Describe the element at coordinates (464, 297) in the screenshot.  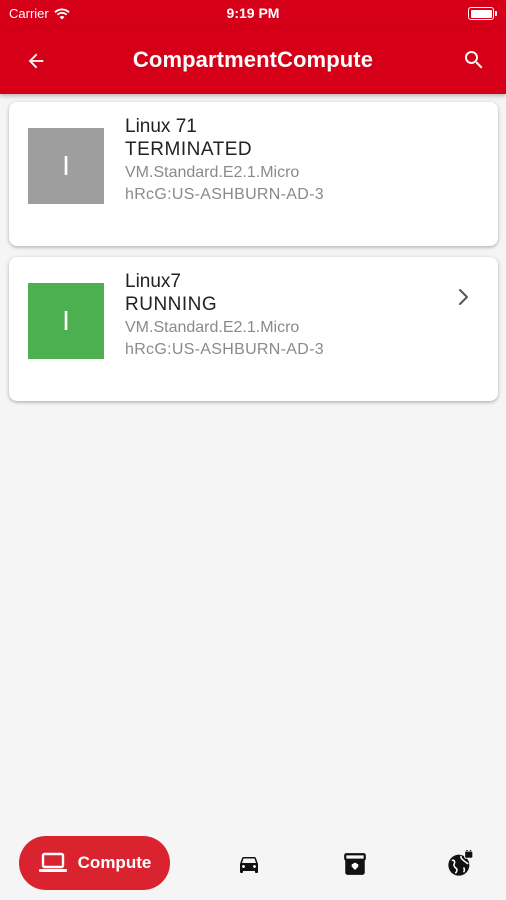
I see `chevron-right-icon` at that location.